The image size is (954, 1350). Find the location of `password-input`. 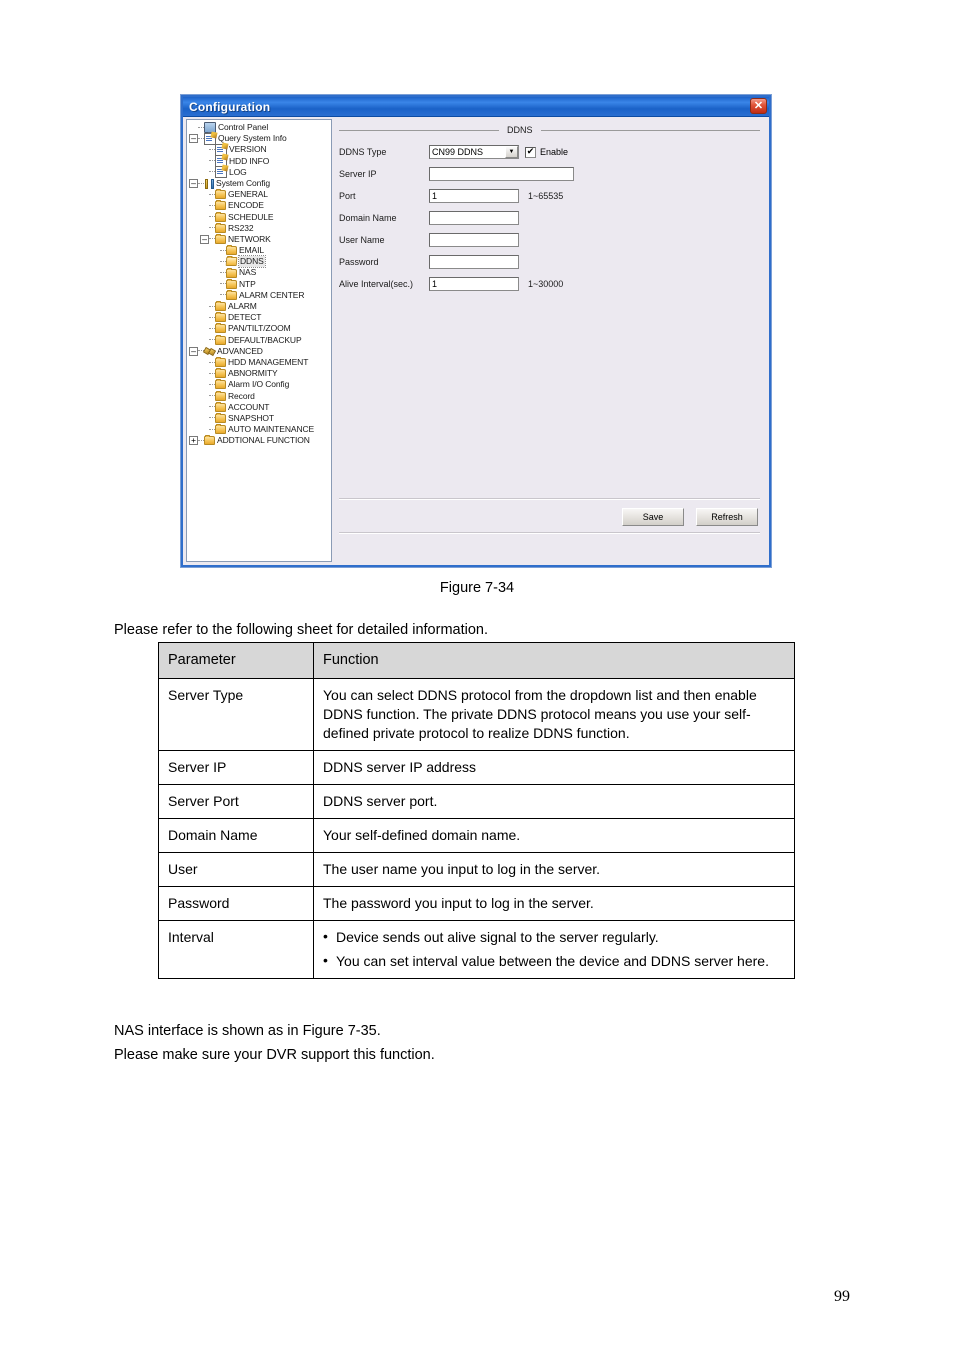

password-input is located at coordinates (474, 262).